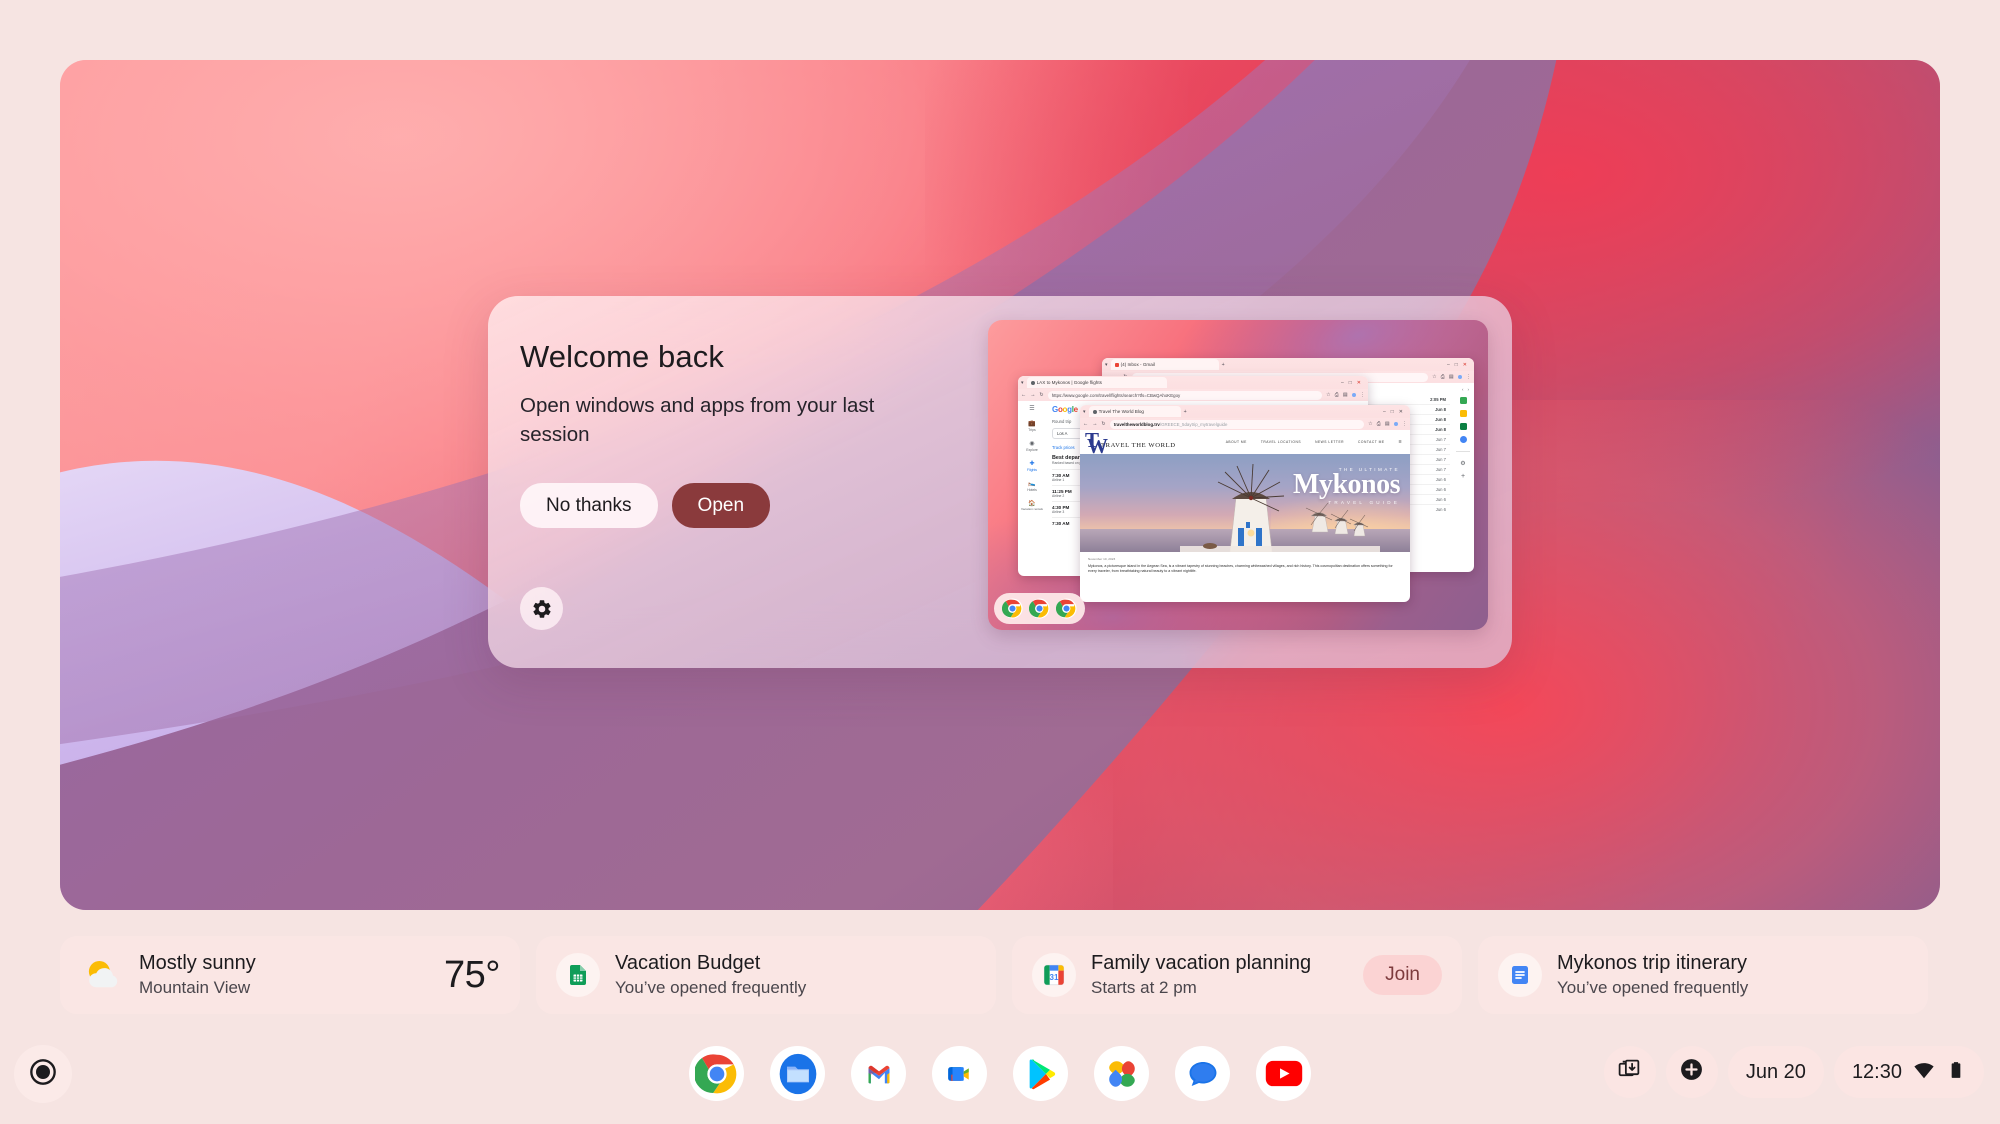 The image size is (2000, 1124). I want to click on no-thanks-button: No thanks, so click(589, 506).